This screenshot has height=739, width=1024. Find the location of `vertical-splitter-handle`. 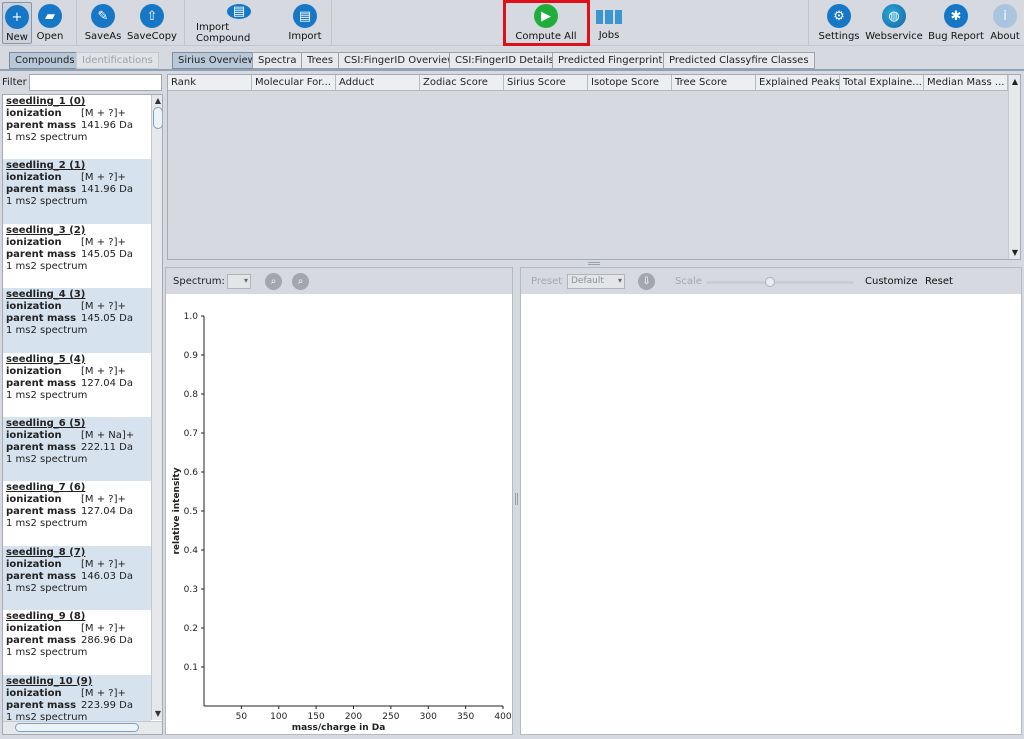

vertical-splitter-handle is located at coordinates (516, 499).